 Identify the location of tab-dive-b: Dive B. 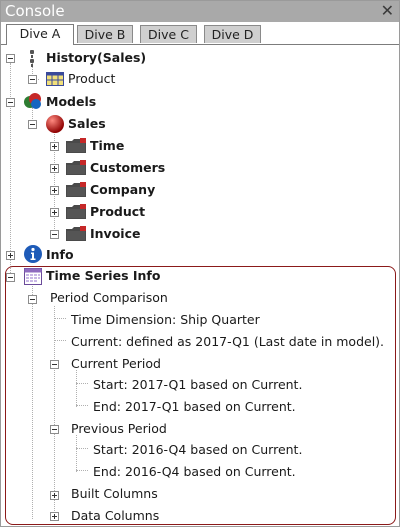
(105, 34).